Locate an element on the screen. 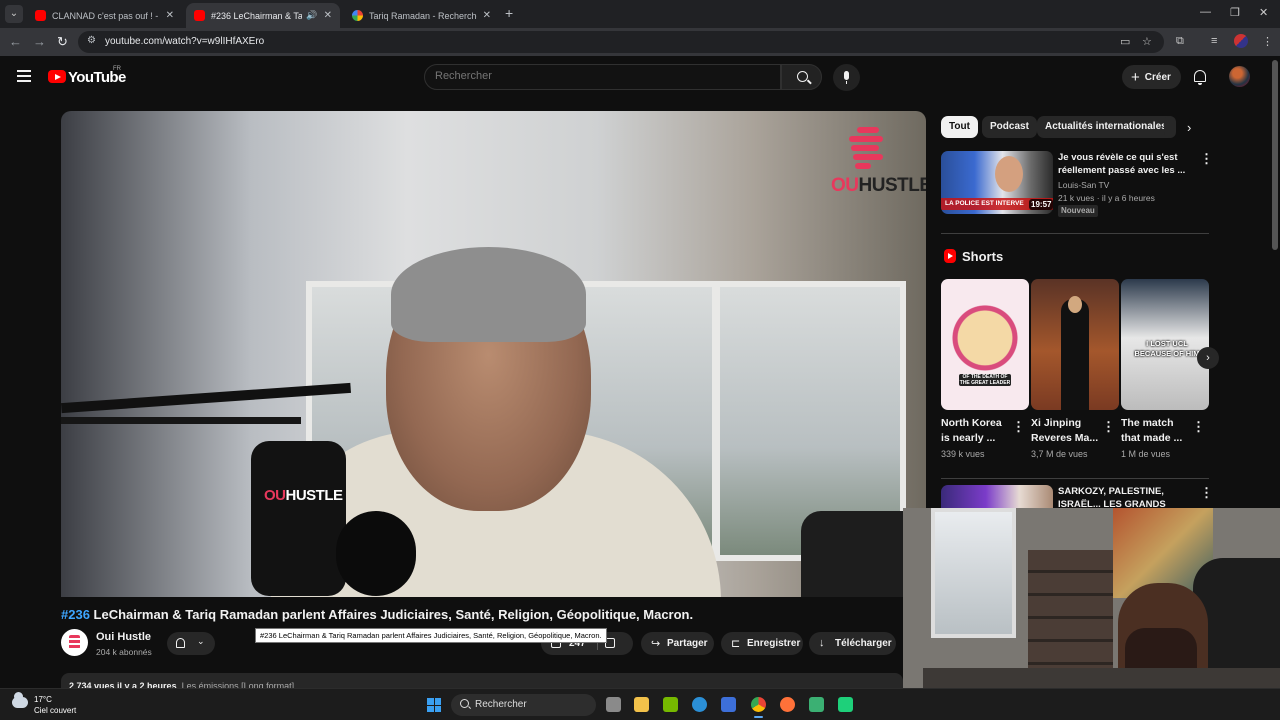  search-button is located at coordinates (801, 77).